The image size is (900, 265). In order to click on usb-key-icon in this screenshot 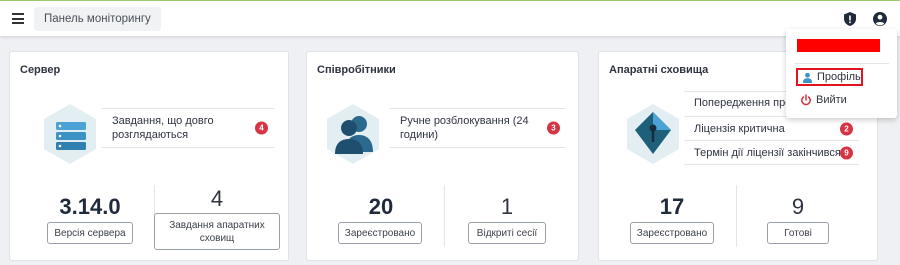, I will do `click(653, 134)`.